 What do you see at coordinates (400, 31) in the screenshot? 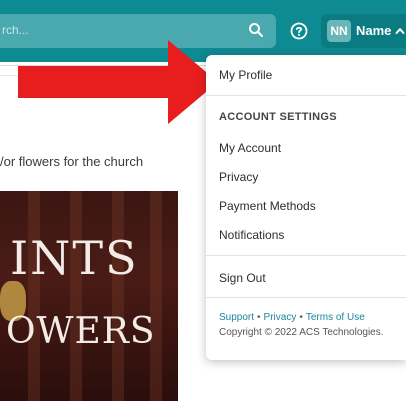
I see `chevron-up-icon` at bounding box center [400, 31].